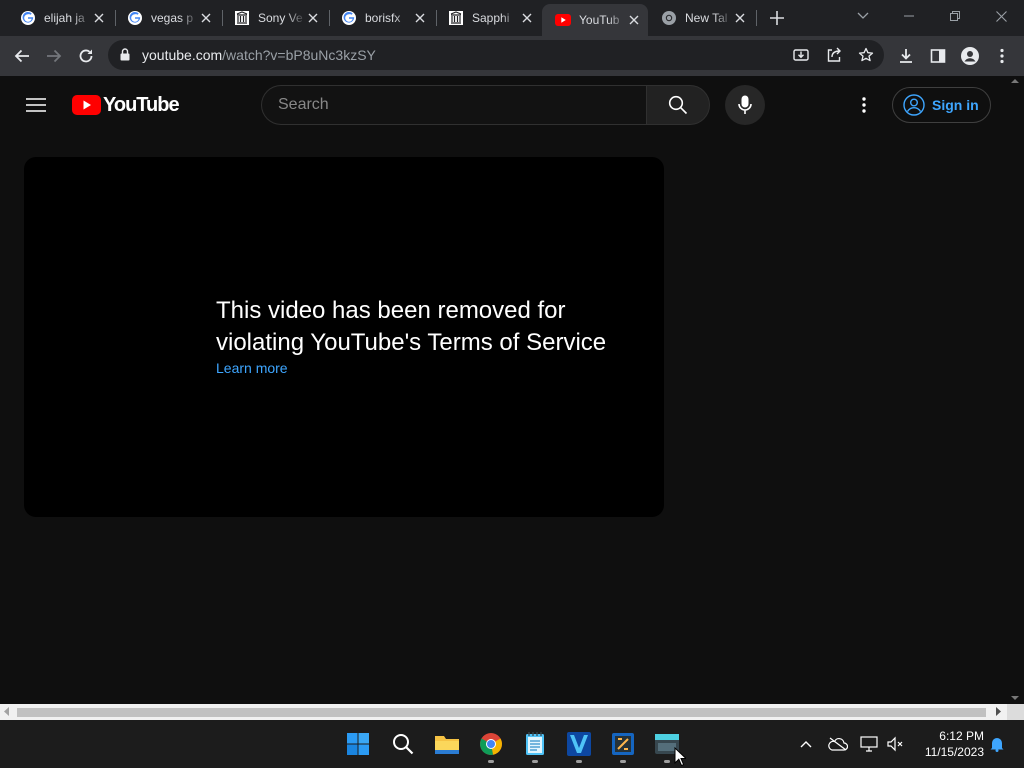 The height and width of the screenshot is (768, 1024). What do you see at coordinates (349, 18) in the screenshot?
I see `google-g-icon` at bounding box center [349, 18].